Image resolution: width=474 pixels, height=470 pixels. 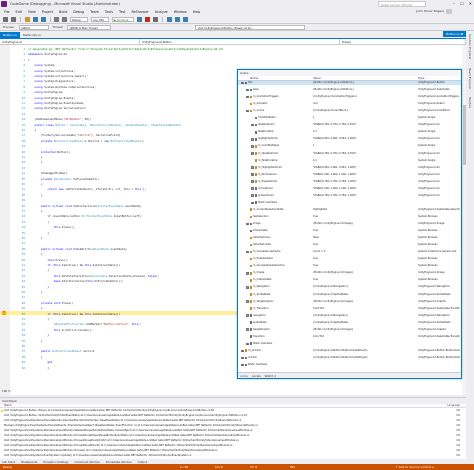 What do you see at coordinates (453, 406) in the screenshot?
I see `column-header-language: Language` at bounding box center [453, 406].